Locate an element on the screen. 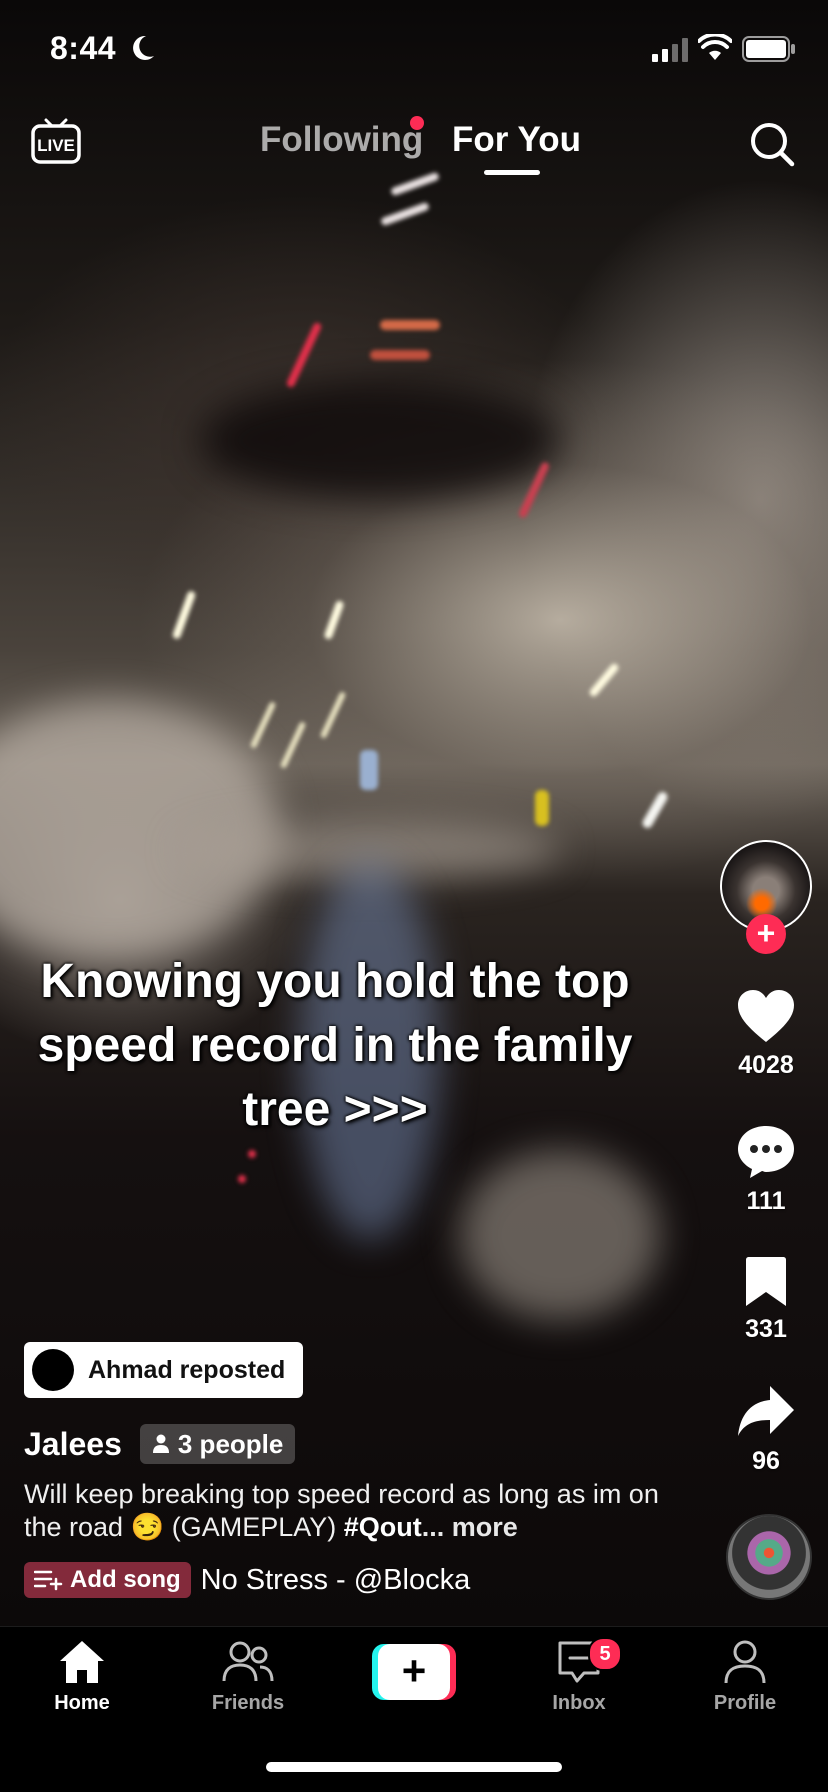 This screenshot has height=1792, width=828. active-tab-indicator is located at coordinates (512, 172).